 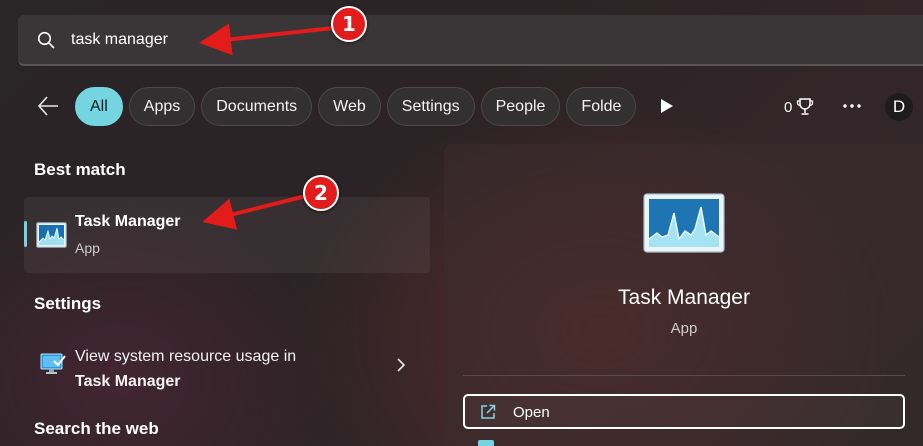 I want to click on avatar: D, so click(x=899, y=107).